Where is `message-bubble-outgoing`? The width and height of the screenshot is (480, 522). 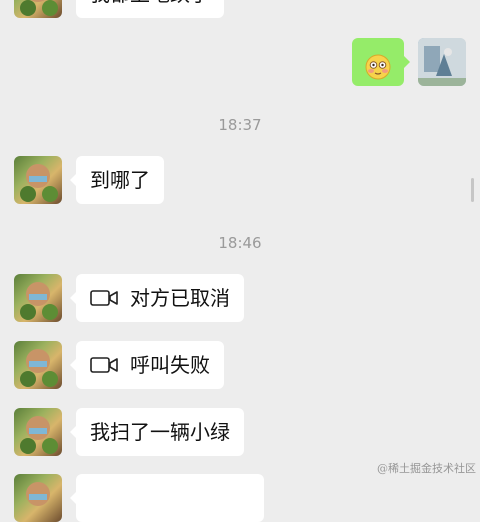 message-bubble-outgoing is located at coordinates (381, 62).